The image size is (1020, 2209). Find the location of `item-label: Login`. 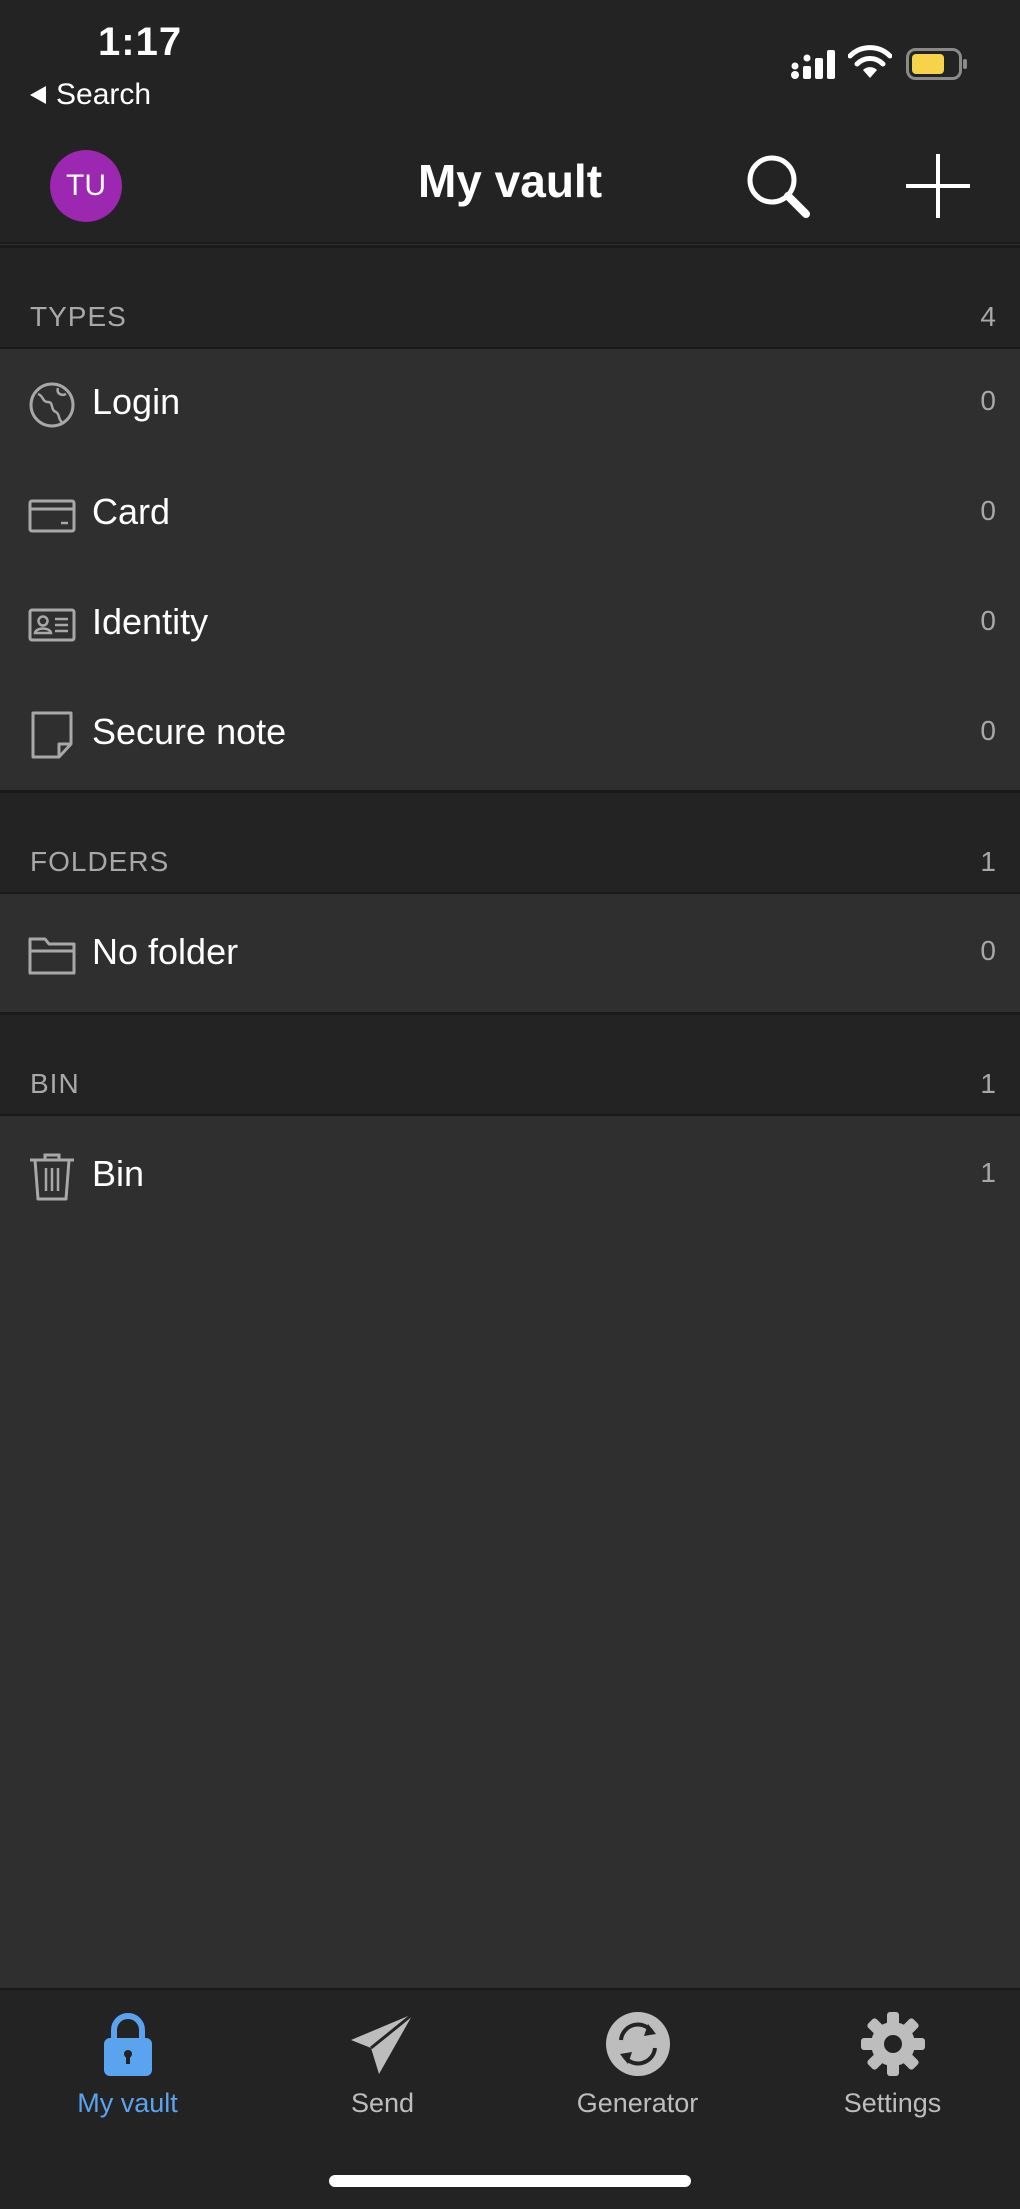

item-label: Login is located at coordinates (136, 401).